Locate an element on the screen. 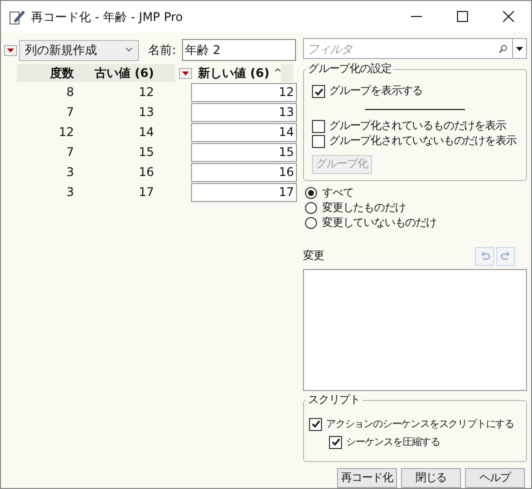  new-value-field: 16 is located at coordinates (244, 172).